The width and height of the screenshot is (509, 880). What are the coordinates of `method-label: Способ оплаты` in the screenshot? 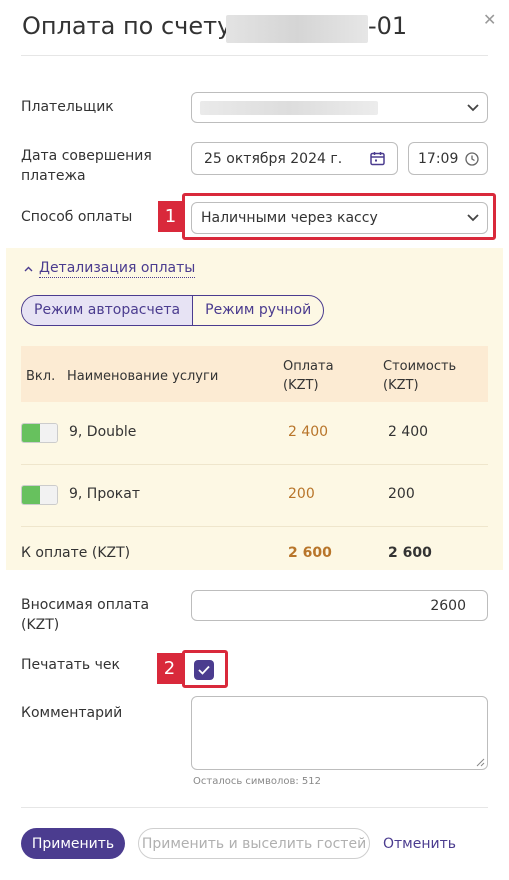 It's located at (77, 217).